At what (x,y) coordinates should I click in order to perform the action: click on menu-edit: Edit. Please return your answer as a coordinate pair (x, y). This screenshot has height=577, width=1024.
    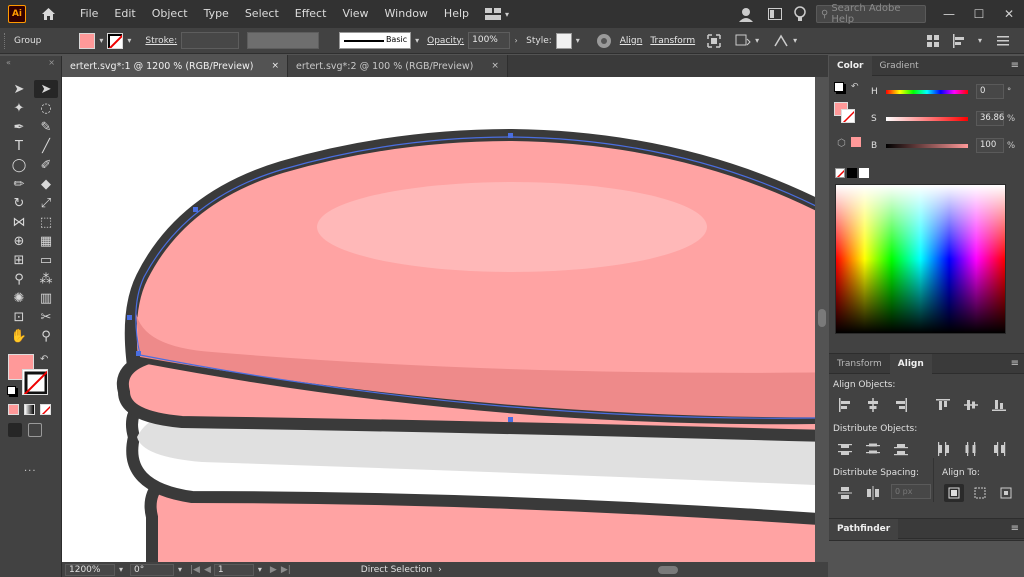
    Looking at the image, I should click on (124, 14).